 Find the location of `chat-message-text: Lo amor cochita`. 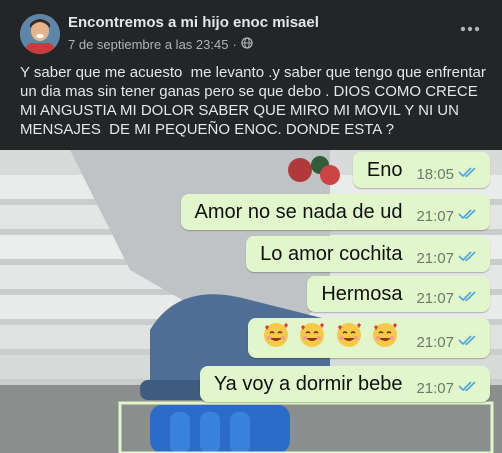

chat-message-text: Lo amor cochita is located at coordinates (331, 253).